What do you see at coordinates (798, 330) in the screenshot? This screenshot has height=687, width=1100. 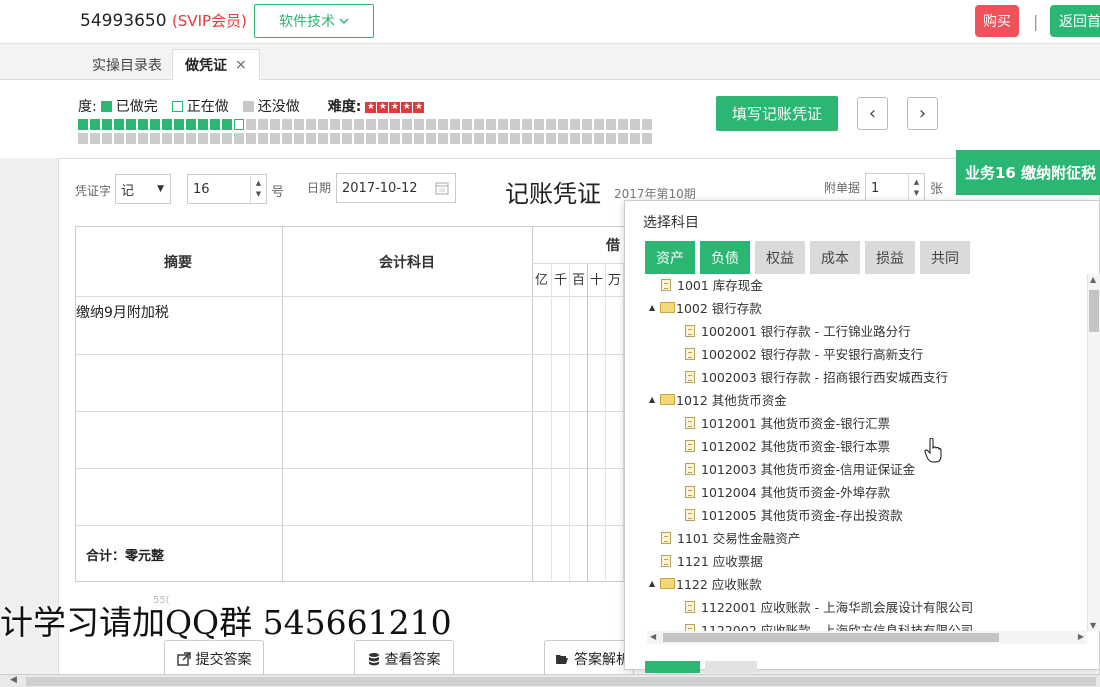 I see `tree-leaf-node: 1002001 银行存款 - 工行锦业路分行` at bounding box center [798, 330].